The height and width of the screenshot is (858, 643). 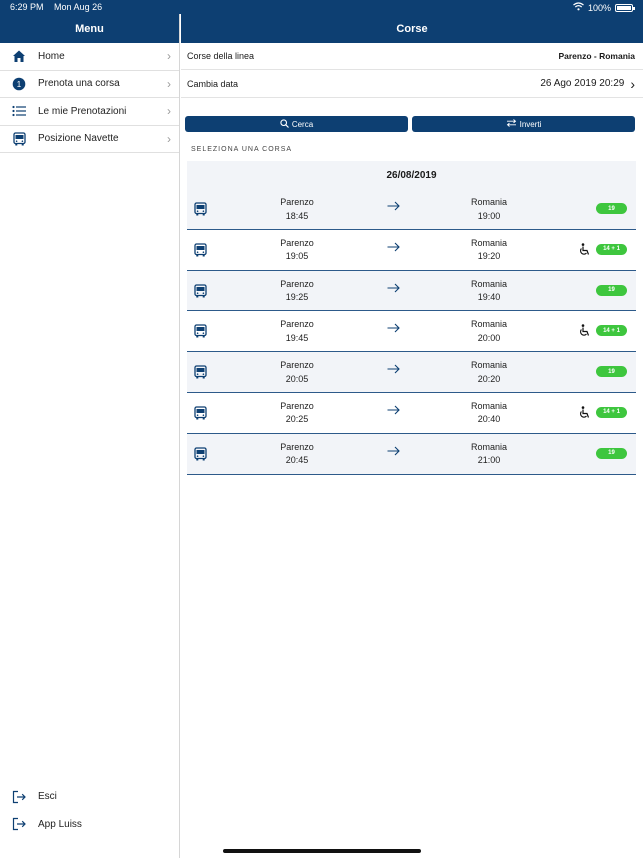 What do you see at coordinates (19, 56) in the screenshot?
I see `home-icon` at bounding box center [19, 56].